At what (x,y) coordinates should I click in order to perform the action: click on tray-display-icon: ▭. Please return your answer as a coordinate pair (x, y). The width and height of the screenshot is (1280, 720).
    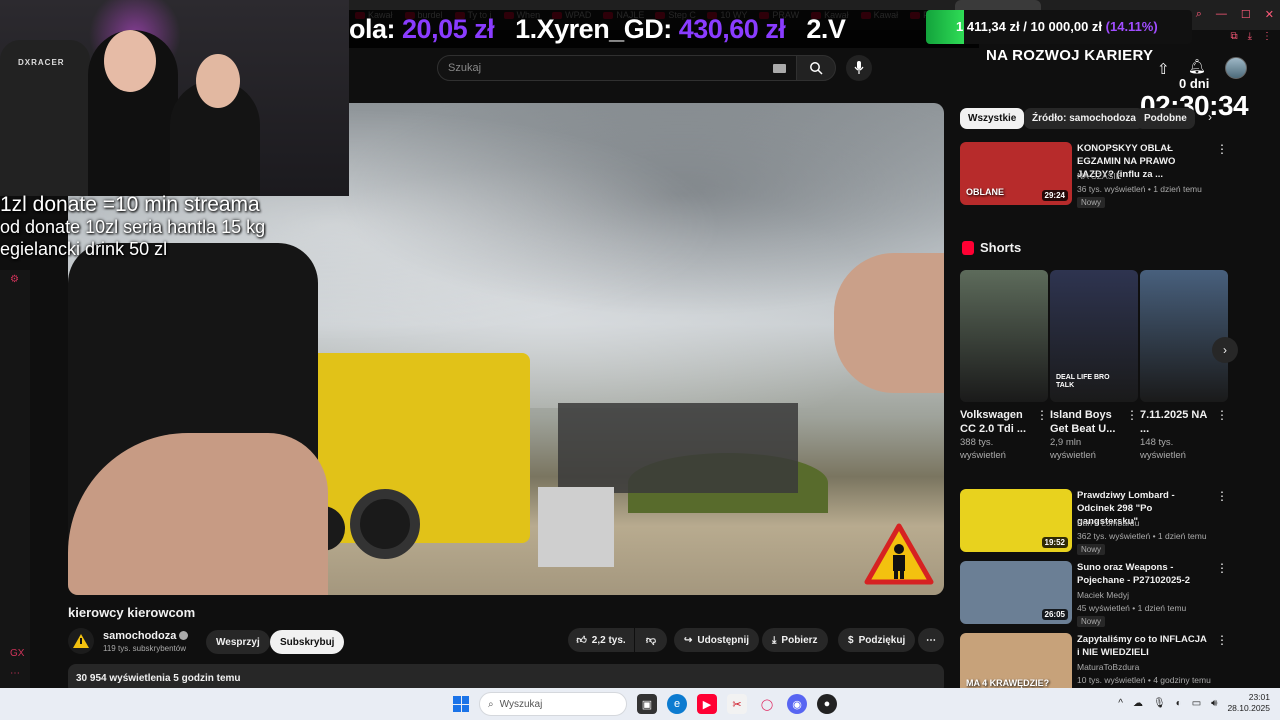
    Looking at the image, I should click on (1196, 703).